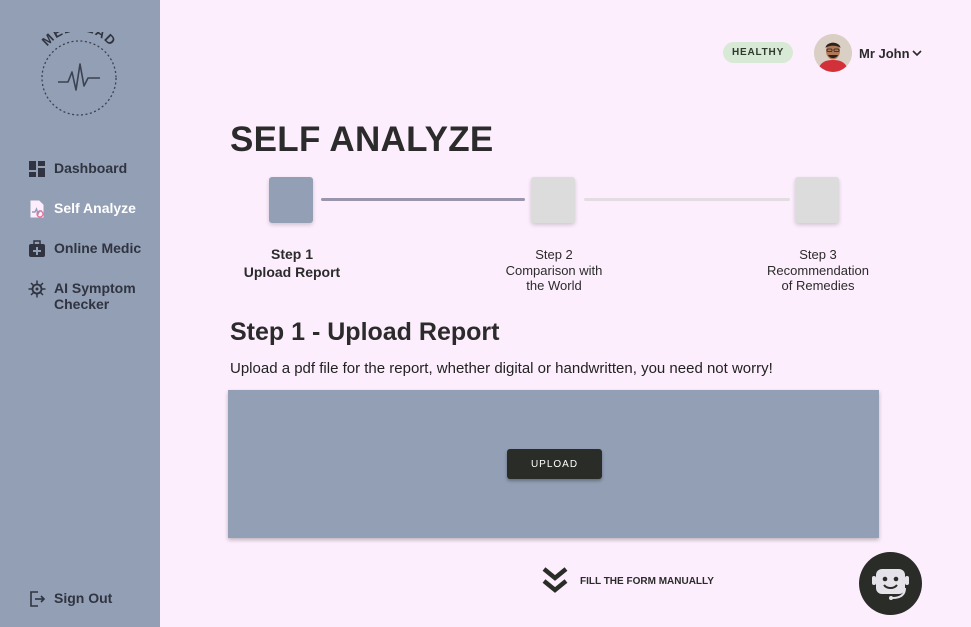 This screenshot has height=627, width=971. What do you see at coordinates (98, 248) in the screenshot?
I see `sidebar-item-label: Online Medic` at bounding box center [98, 248].